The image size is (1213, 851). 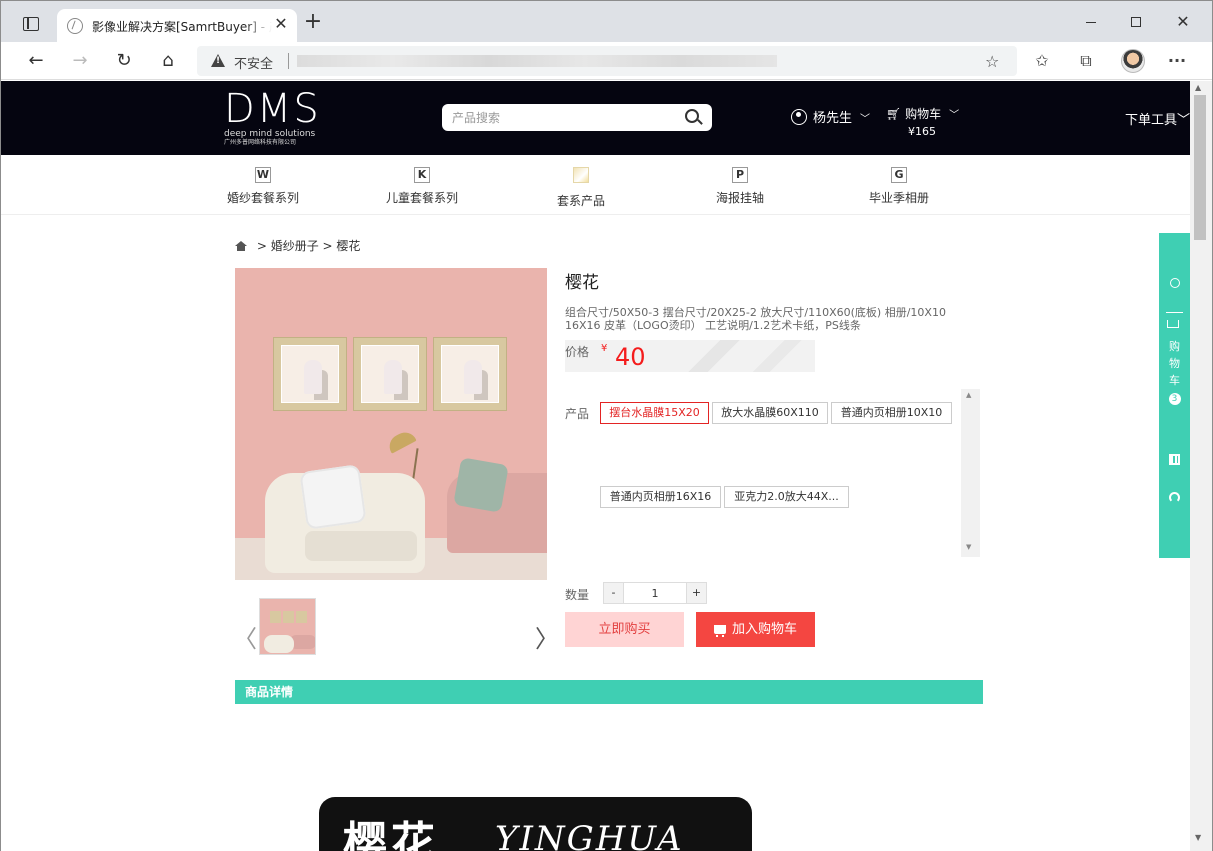 What do you see at coordinates (1201, 466) in the screenshot?
I see `page-scrollbar: ▲ ▼` at bounding box center [1201, 466].